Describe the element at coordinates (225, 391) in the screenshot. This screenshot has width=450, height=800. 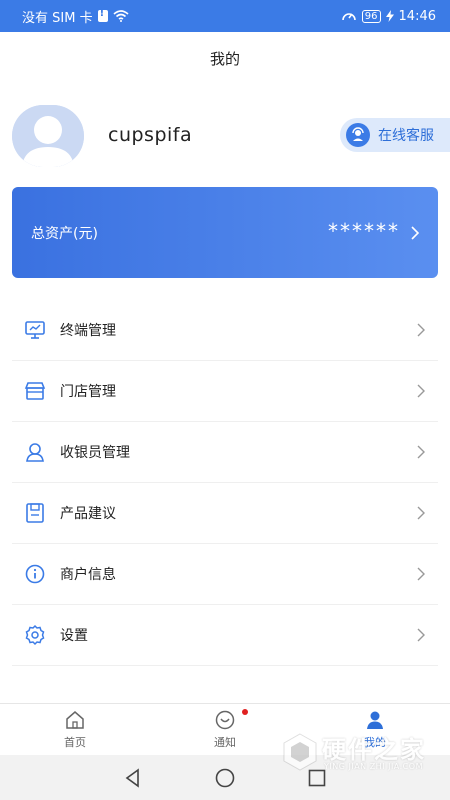
I see `menu-item-store: 门店管理` at that location.